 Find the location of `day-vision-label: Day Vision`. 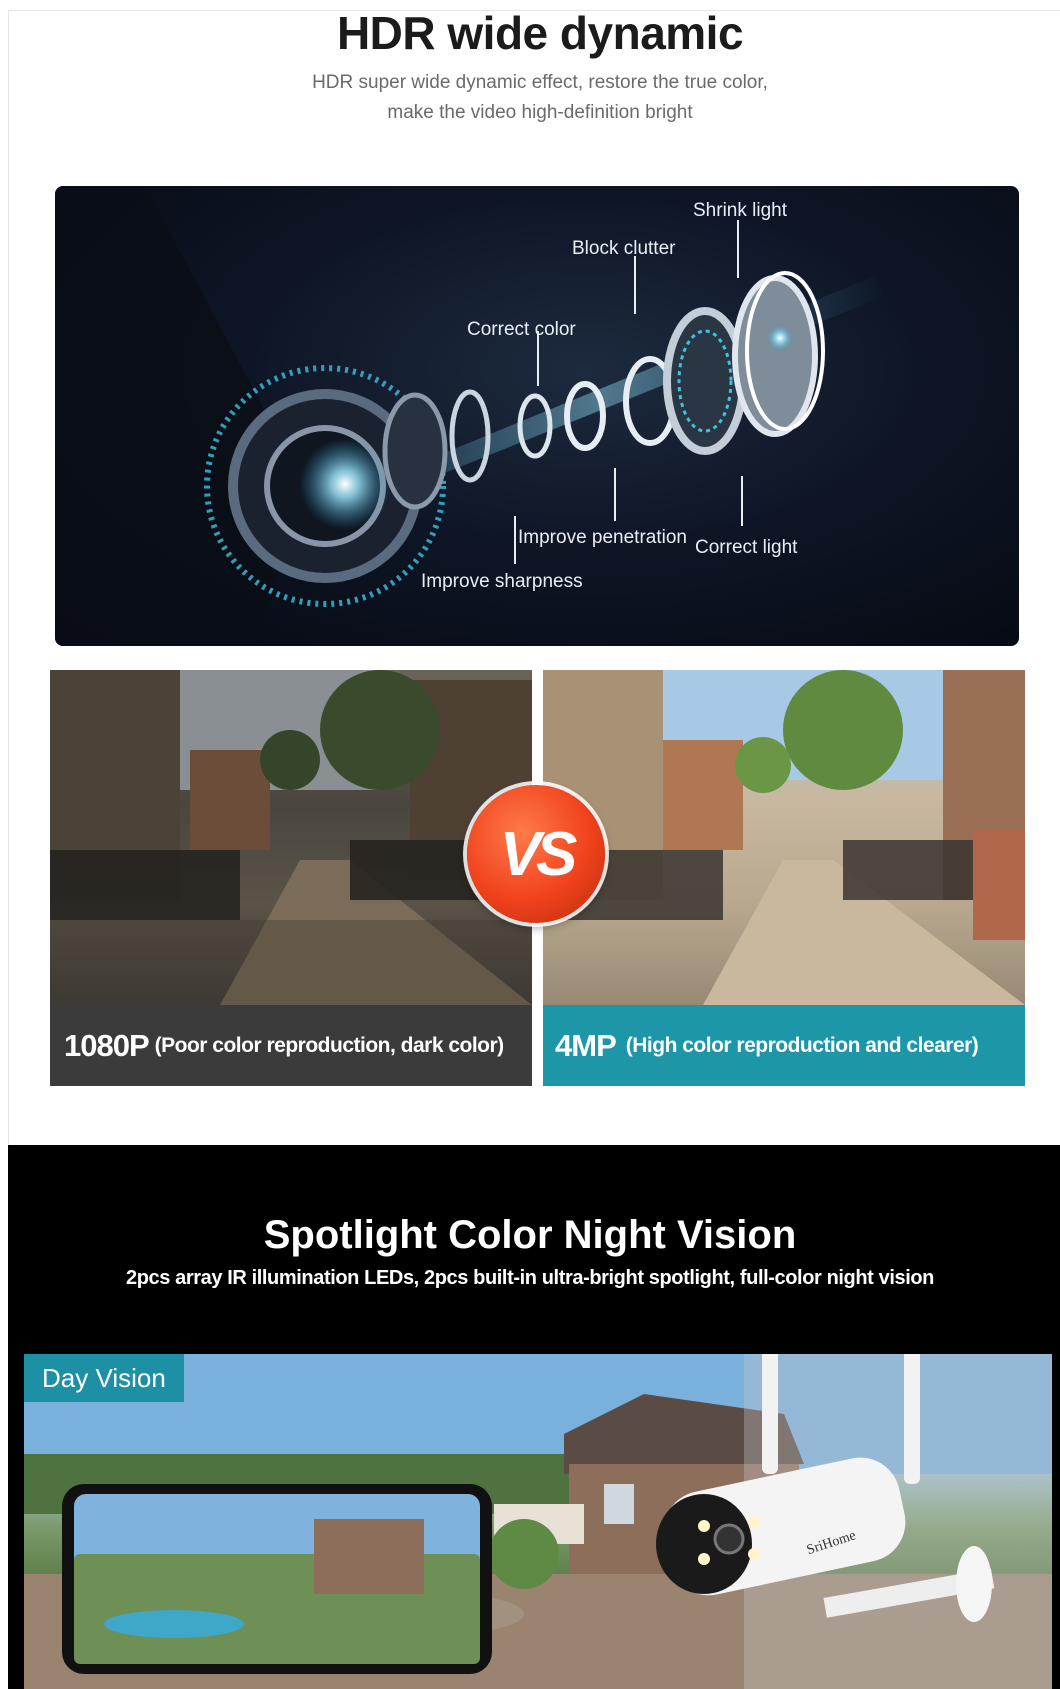

day-vision-label: Day Vision is located at coordinates (104, 1378).